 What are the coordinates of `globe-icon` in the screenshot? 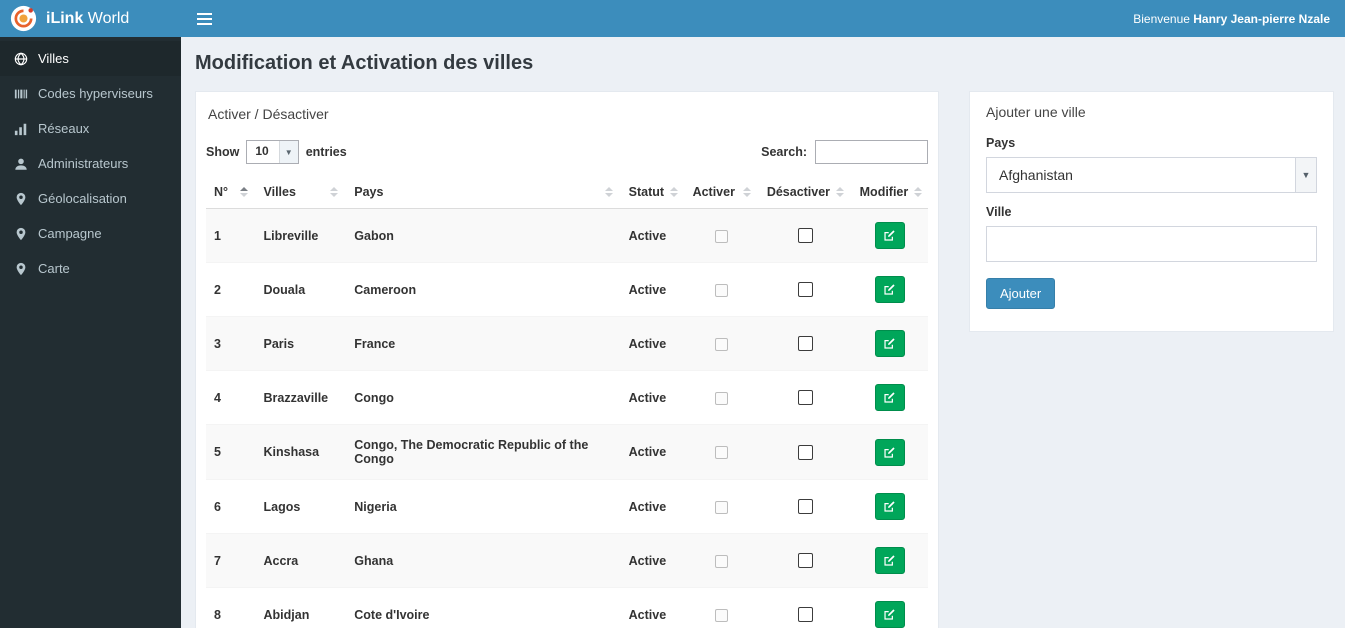 It's located at (21, 59).